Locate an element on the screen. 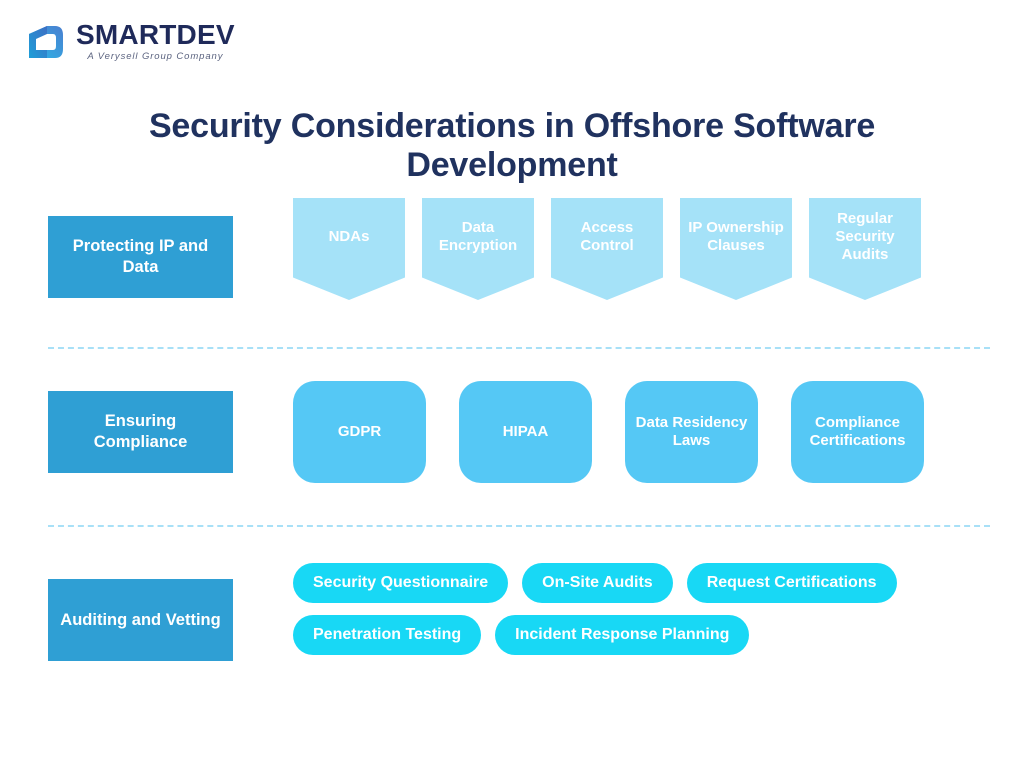 The height and width of the screenshot is (768, 1024). item-pill: Security Questionnaire is located at coordinates (401, 583).